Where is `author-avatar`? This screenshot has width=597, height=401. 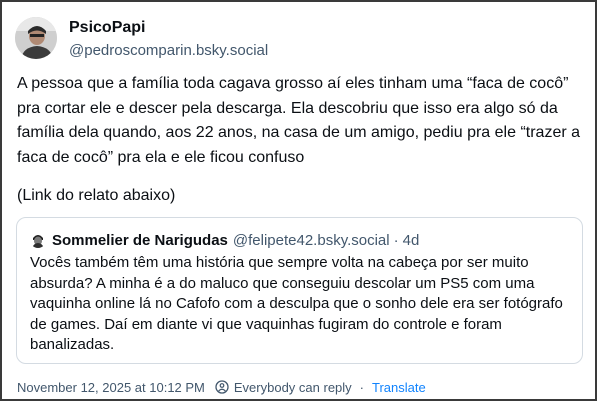 author-avatar is located at coordinates (36, 38).